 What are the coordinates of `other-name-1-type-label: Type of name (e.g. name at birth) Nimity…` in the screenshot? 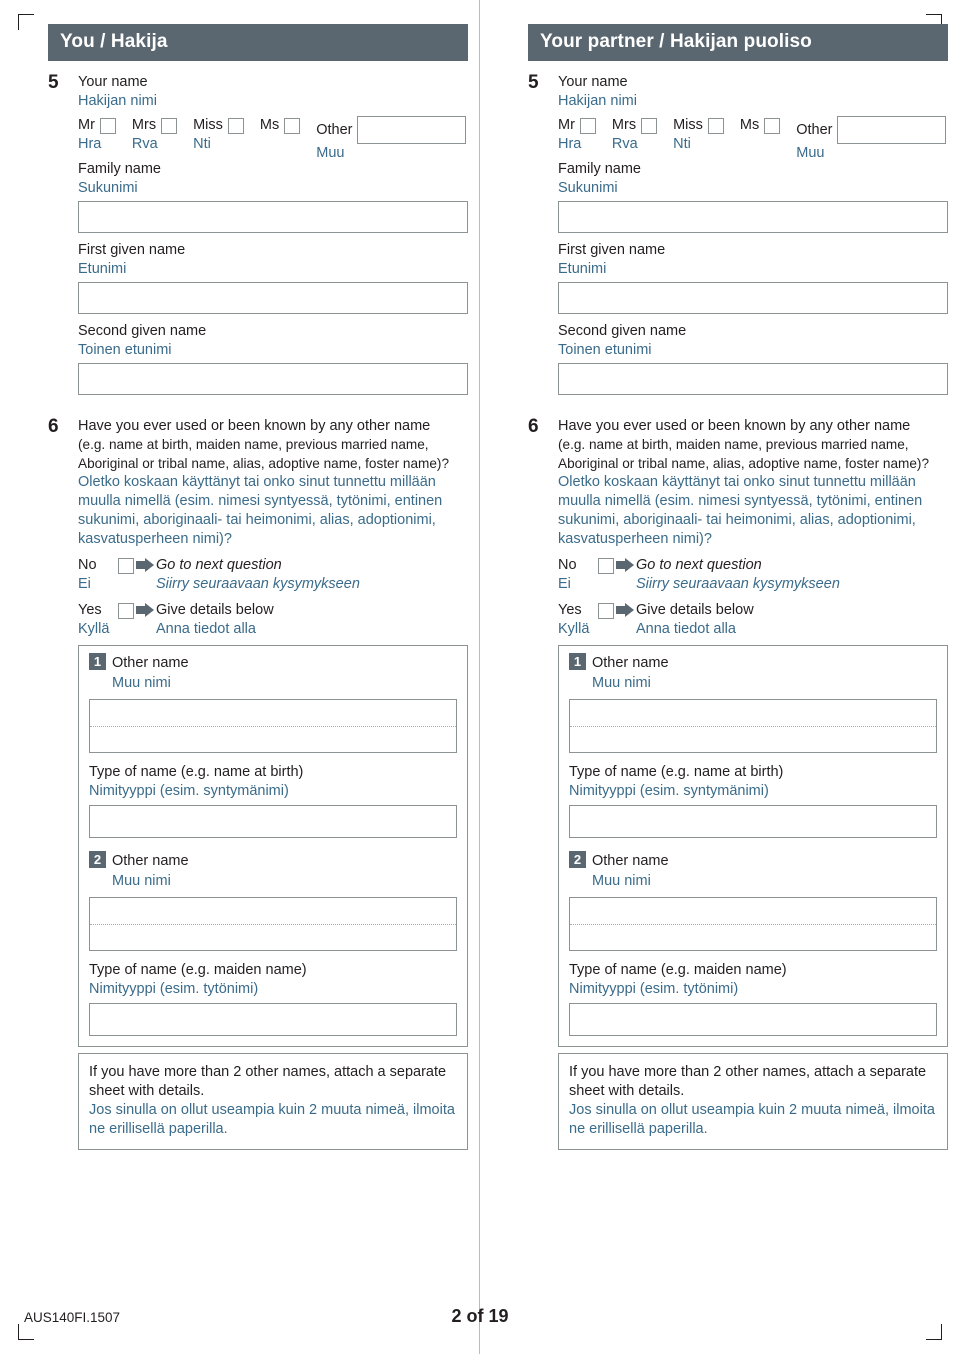 It's located at (273, 782).